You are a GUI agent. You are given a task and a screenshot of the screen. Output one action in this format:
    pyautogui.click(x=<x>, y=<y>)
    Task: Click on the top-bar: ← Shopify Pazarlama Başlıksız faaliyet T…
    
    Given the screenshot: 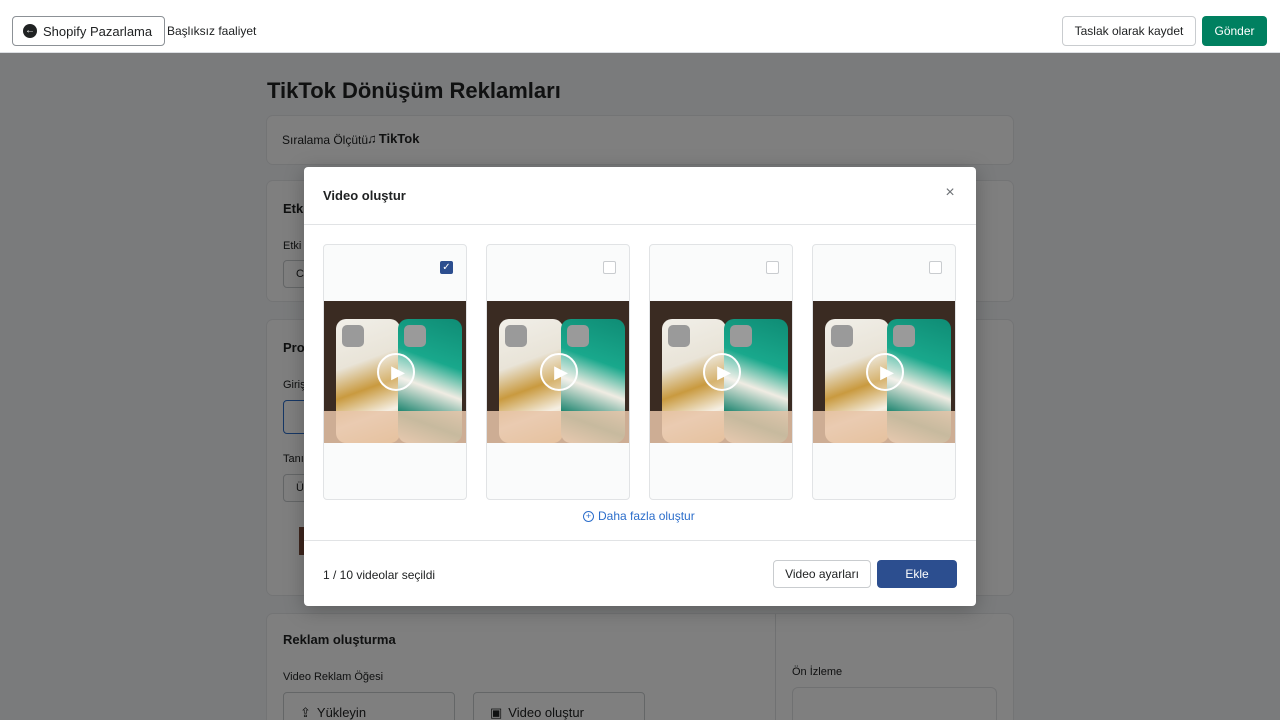 What is the action you would take?
    pyautogui.click(x=640, y=26)
    